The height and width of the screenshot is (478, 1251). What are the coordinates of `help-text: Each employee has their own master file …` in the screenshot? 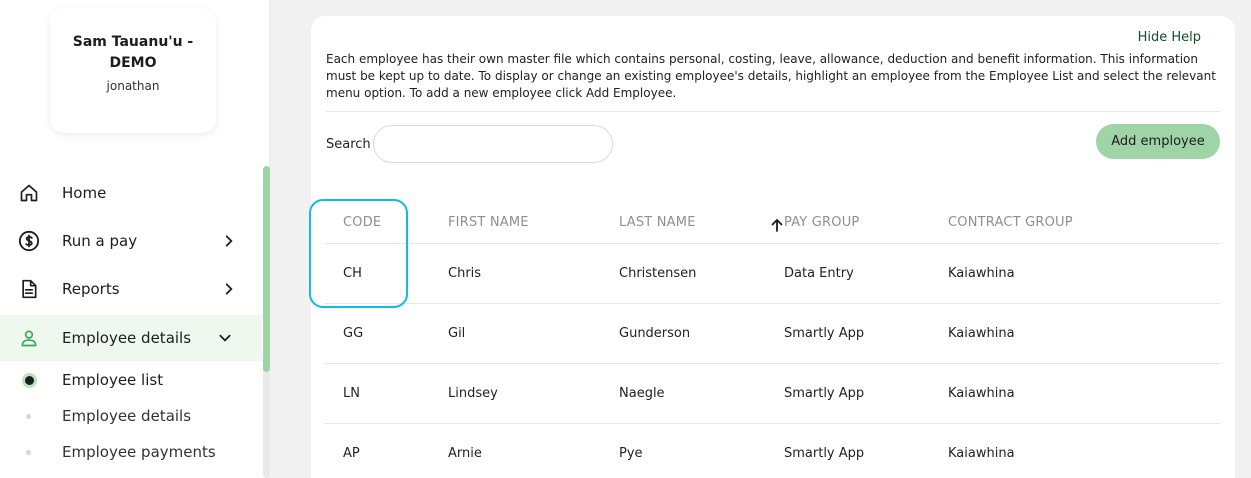 It's located at (771, 76).